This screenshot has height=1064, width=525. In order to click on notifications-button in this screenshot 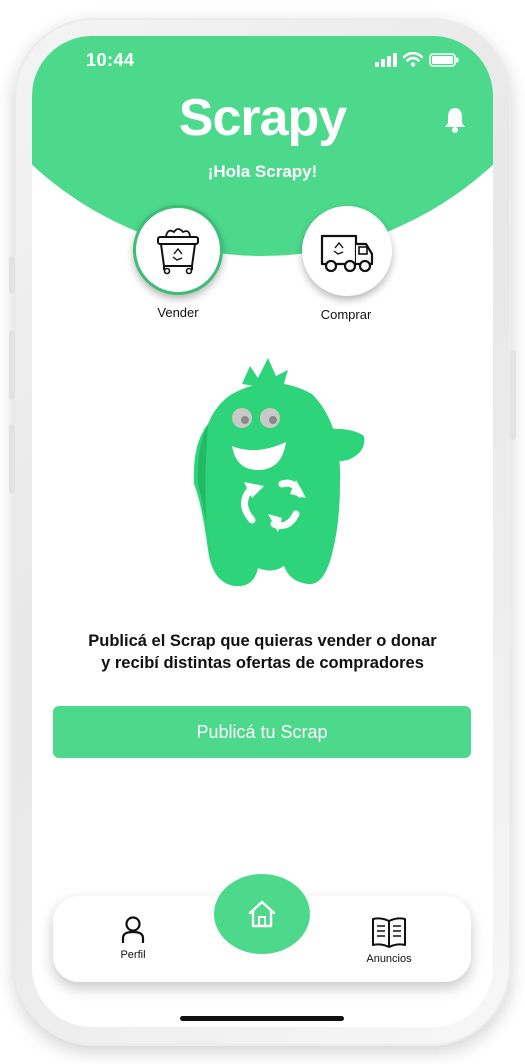, I will do `click(455, 122)`.